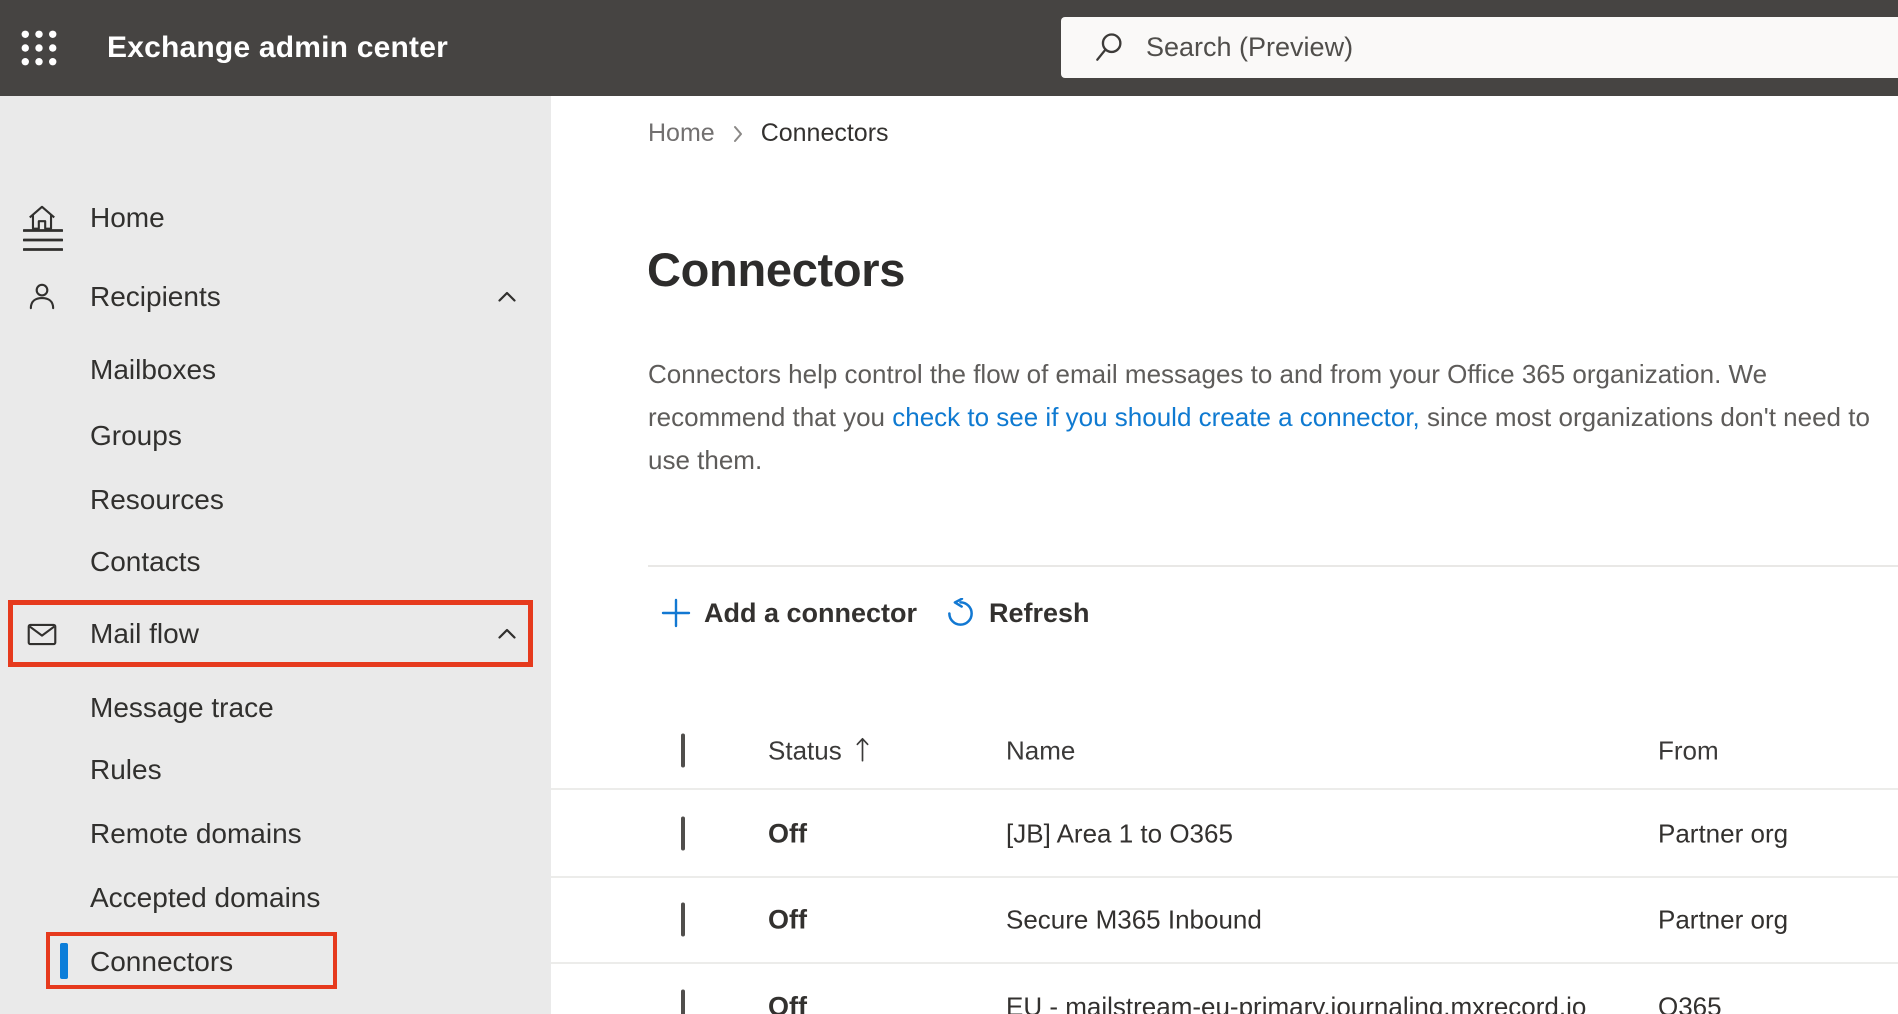 Image resolution: width=1898 pixels, height=1014 pixels. What do you see at coordinates (1134, 920) in the screenshot?
I see `row-name: Secure M365 Inbound` at bounding box center [1134, 920].